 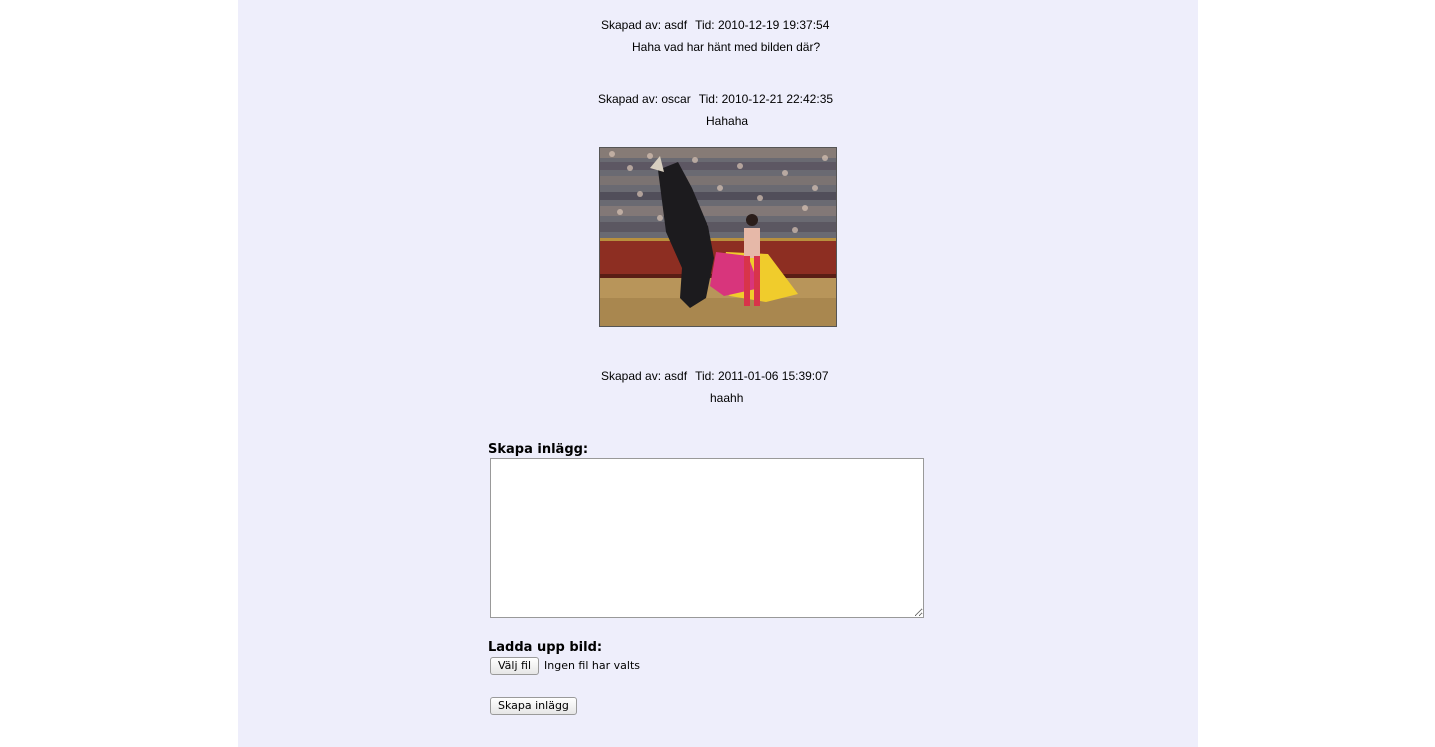 I want to click on post-meta: Skapad av: oscar Tid: 2010-12-21 22:42:35, so click(x=715, y=99).